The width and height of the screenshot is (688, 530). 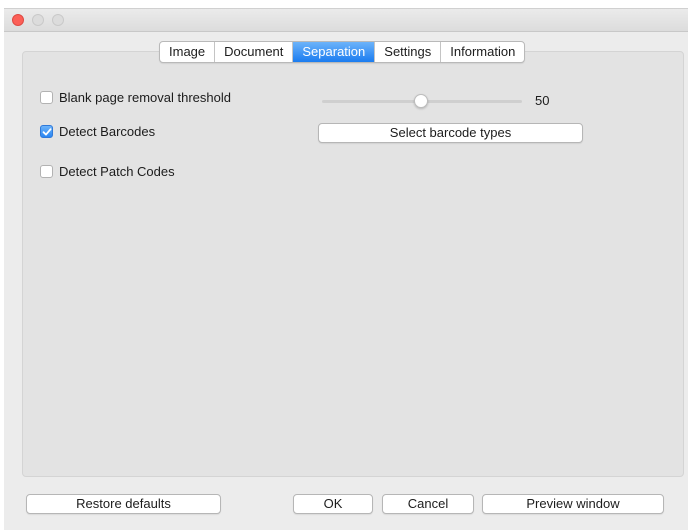 What do you see at coordinates (46, 171) in the screenshot?
I see `detect-patch-codes-checkbox` at bounding box center [46, 171].